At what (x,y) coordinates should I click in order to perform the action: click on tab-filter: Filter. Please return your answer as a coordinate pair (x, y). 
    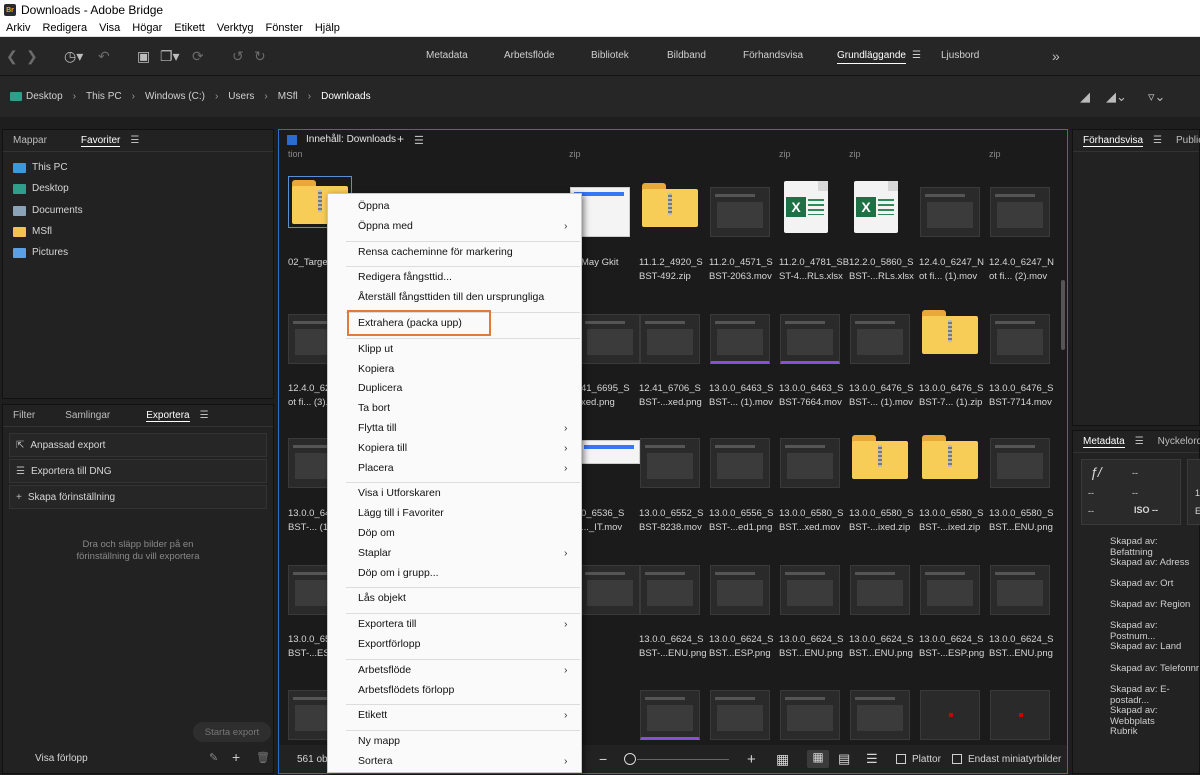
    Looking at the image, I should click on (24, 415).